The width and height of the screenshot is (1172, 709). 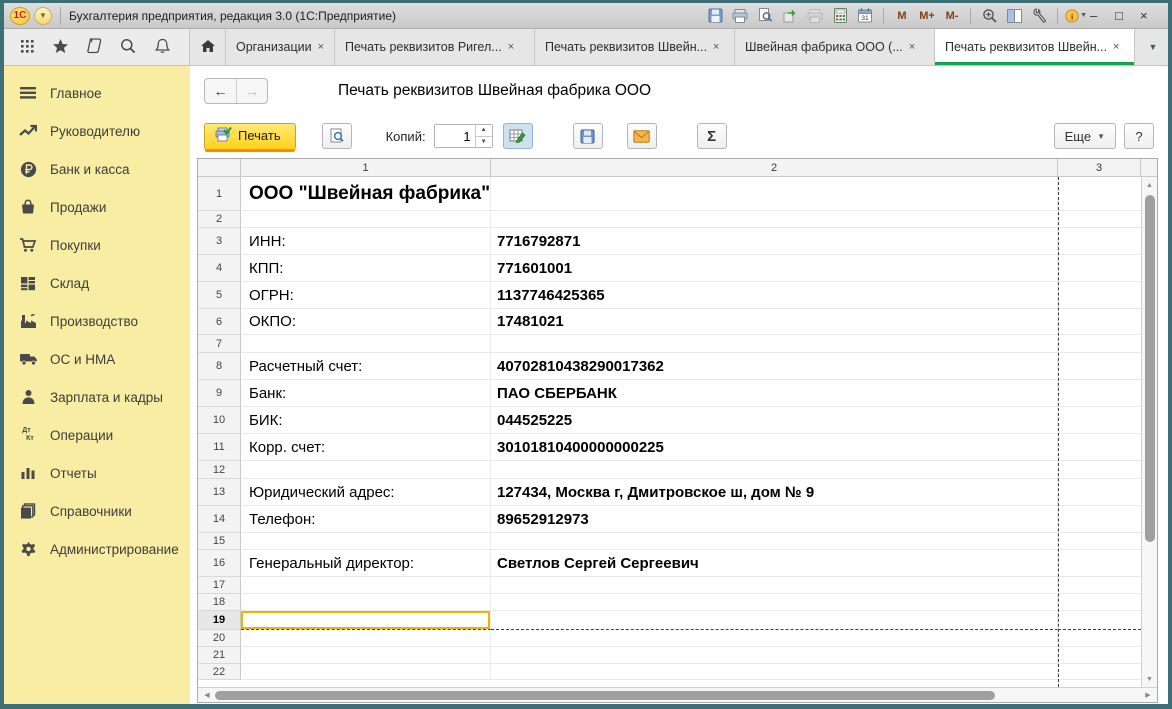 What do you see at coordinates (208, 47) in the screenshot?
I see `home-button` at bounding box center [208, 47].